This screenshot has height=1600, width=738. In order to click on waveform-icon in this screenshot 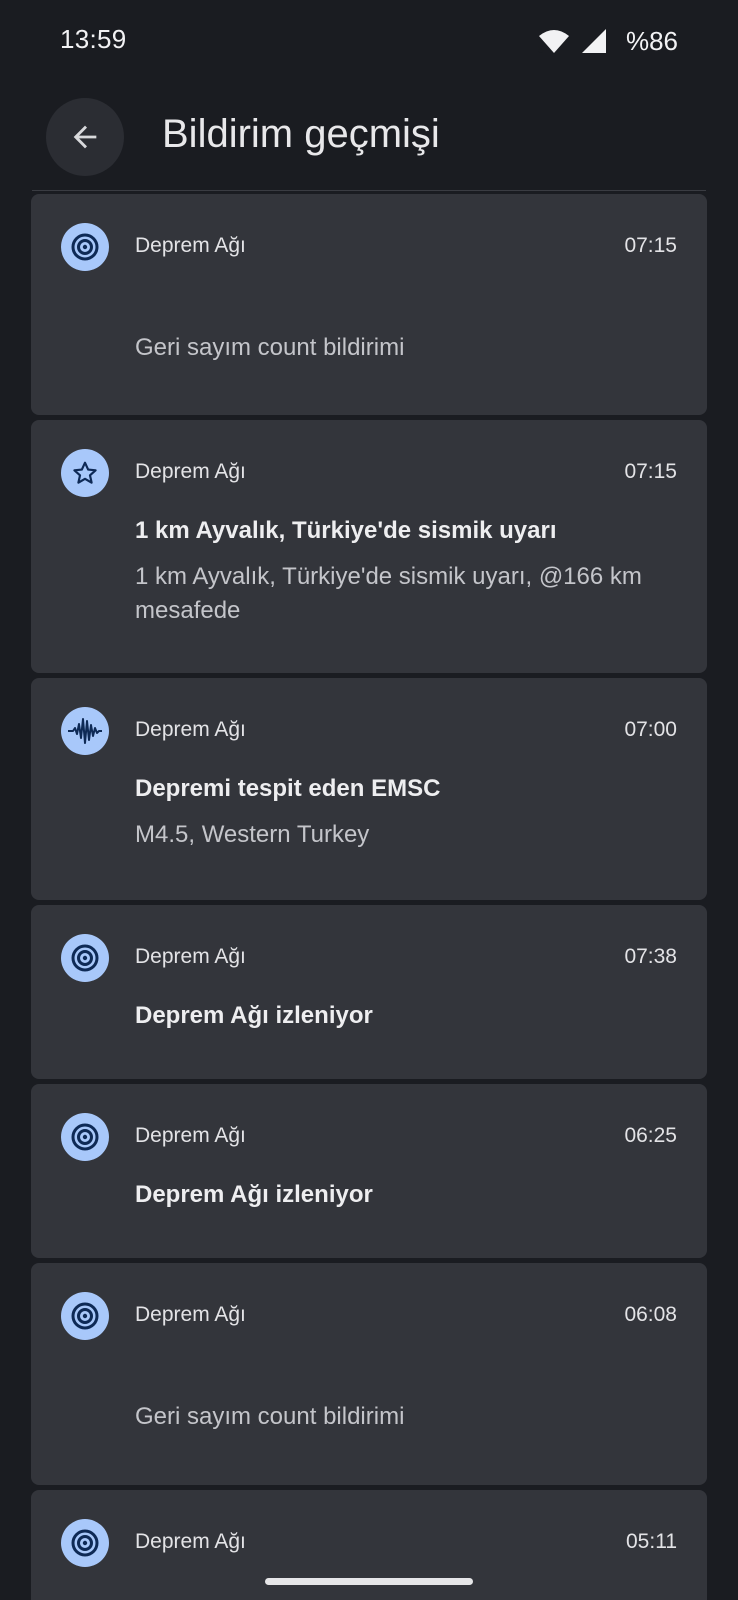, I will do `click(85, 731)`.